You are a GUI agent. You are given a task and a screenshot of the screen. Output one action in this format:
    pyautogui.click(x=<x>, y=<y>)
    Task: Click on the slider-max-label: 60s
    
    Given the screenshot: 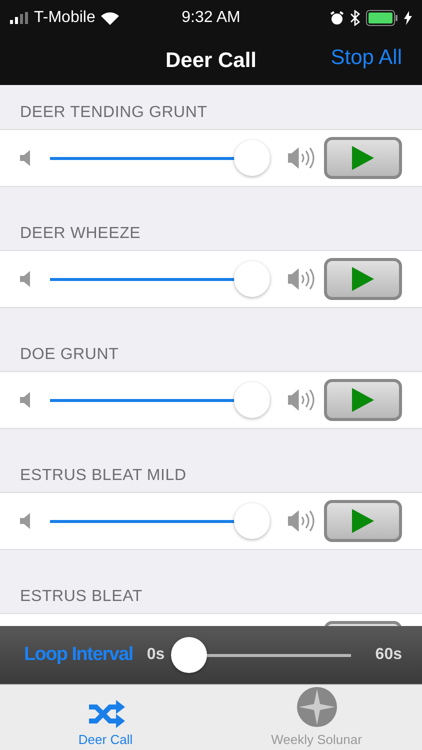 What is the action you would take?
    pyautogui.click(x=388, y=655)
    